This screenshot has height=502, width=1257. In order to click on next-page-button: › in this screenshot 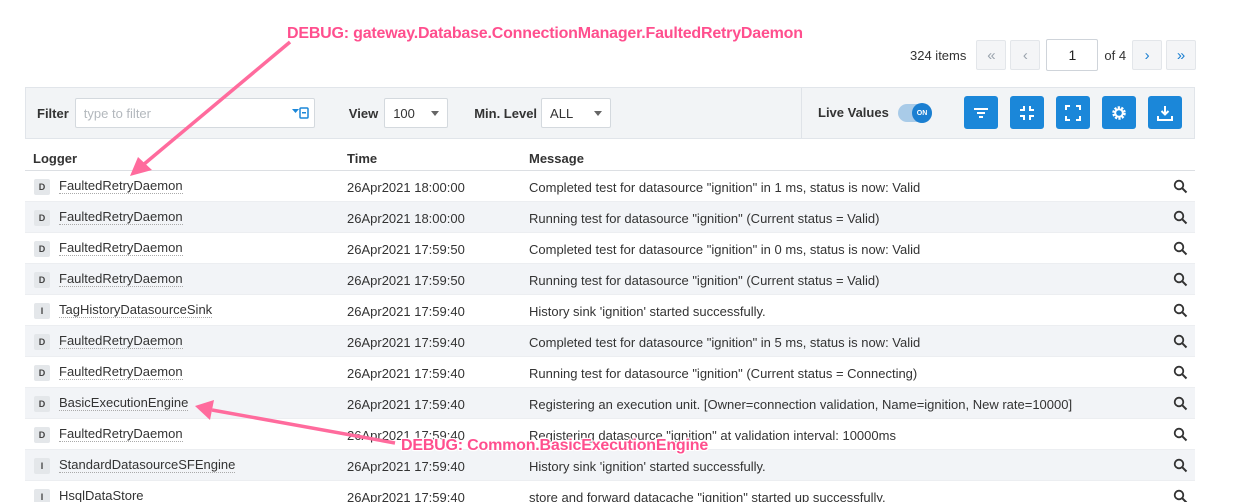, I will do `click(1147, 55)`.